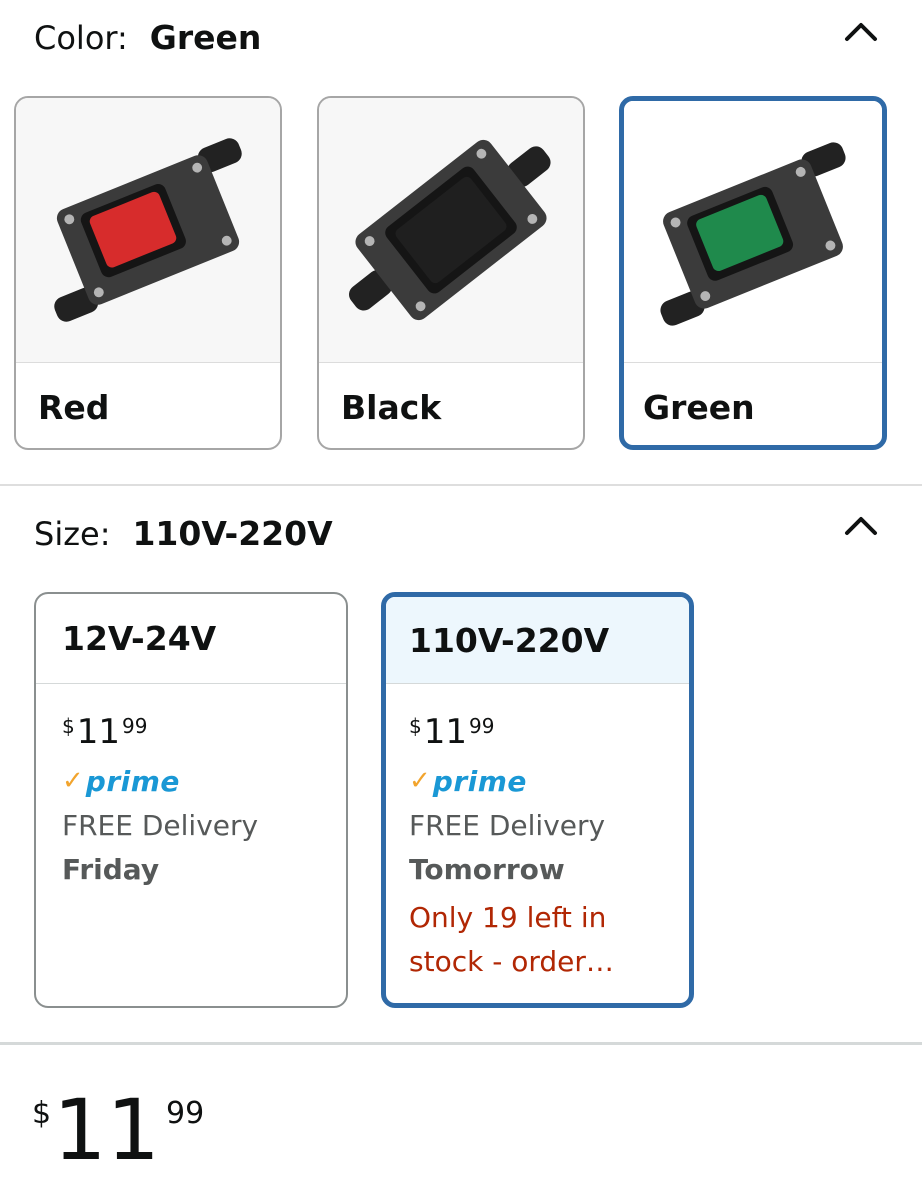  I want to click on product-price: $ 11 99, so click(118, 1130).